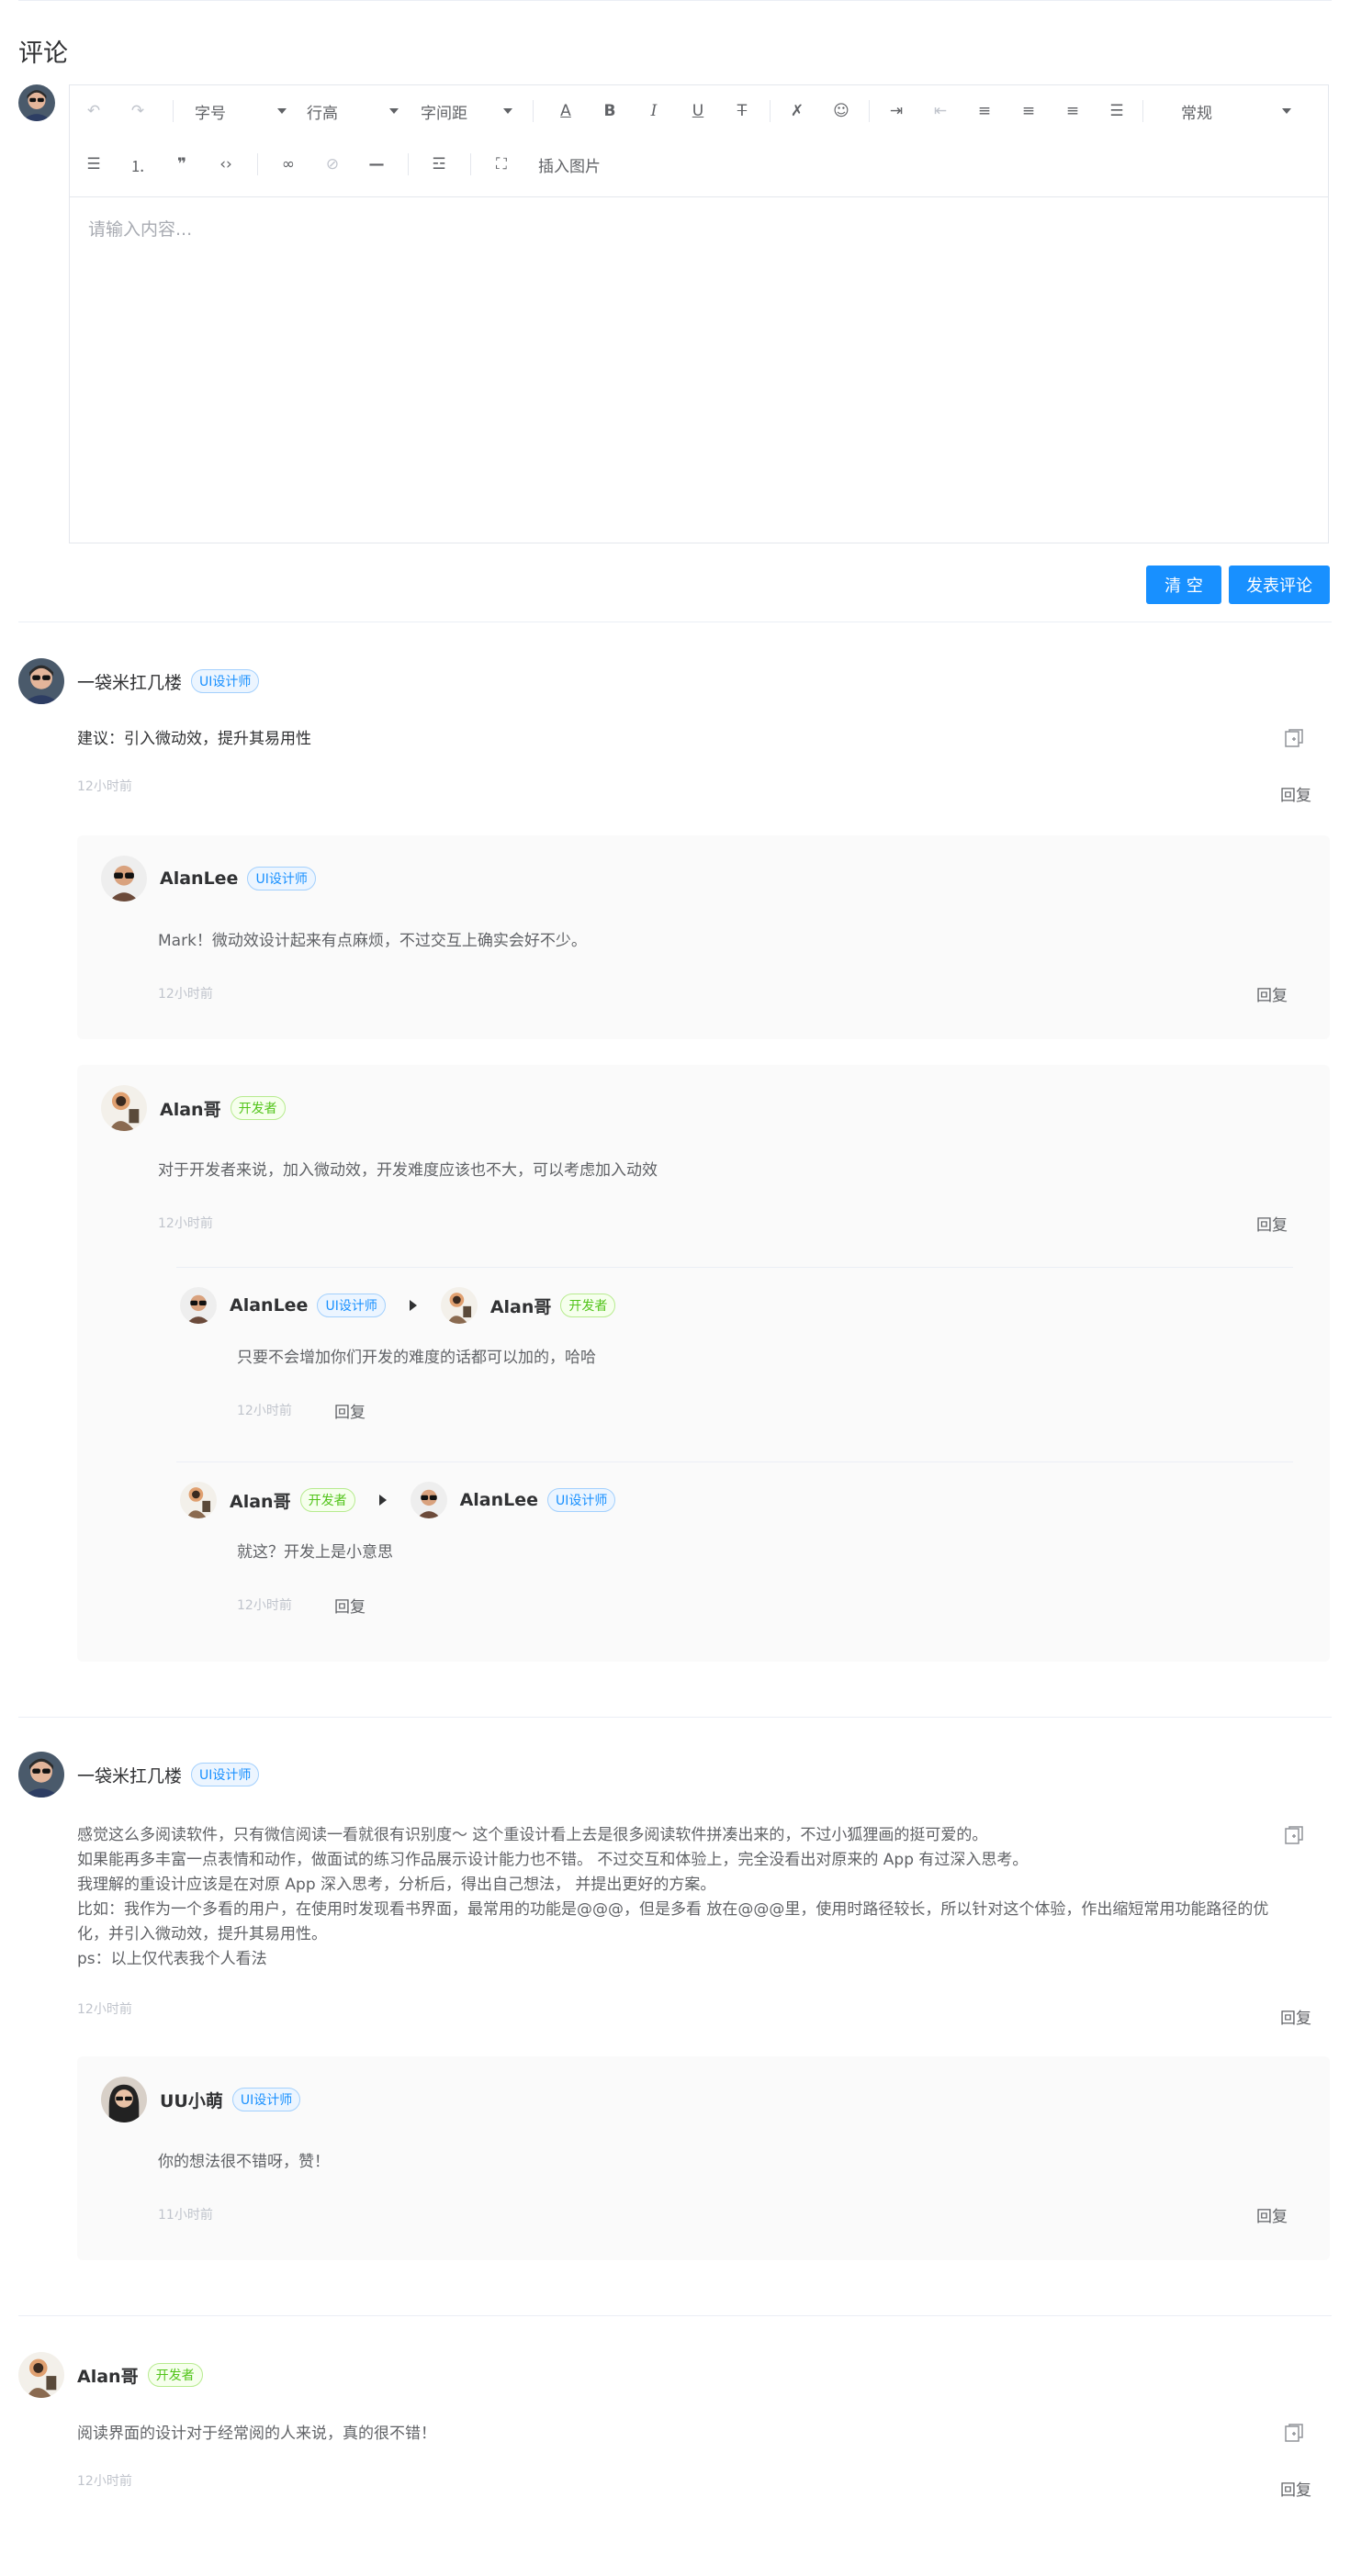  Describe the element at coordinates (260, 1500) in the screenshot. I see `nested-reply-from: Alan哥` at that location.